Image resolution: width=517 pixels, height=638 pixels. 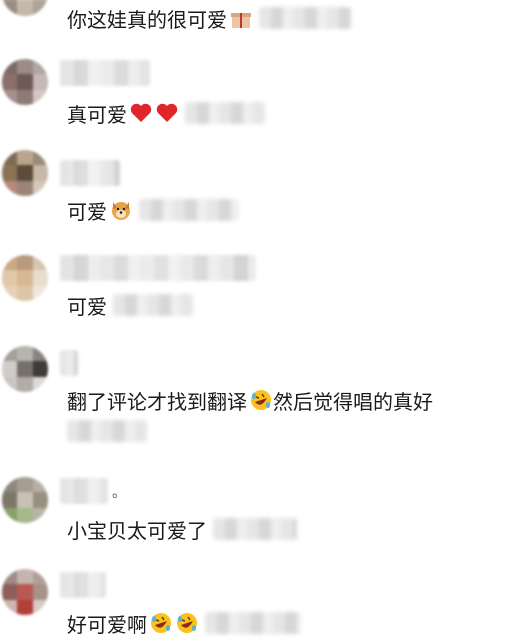 What do you see at coordinates (147, 19) in the screenshot?
I see `comment-text: 你这娃真的很可爱` at bounding box center [147, 19].